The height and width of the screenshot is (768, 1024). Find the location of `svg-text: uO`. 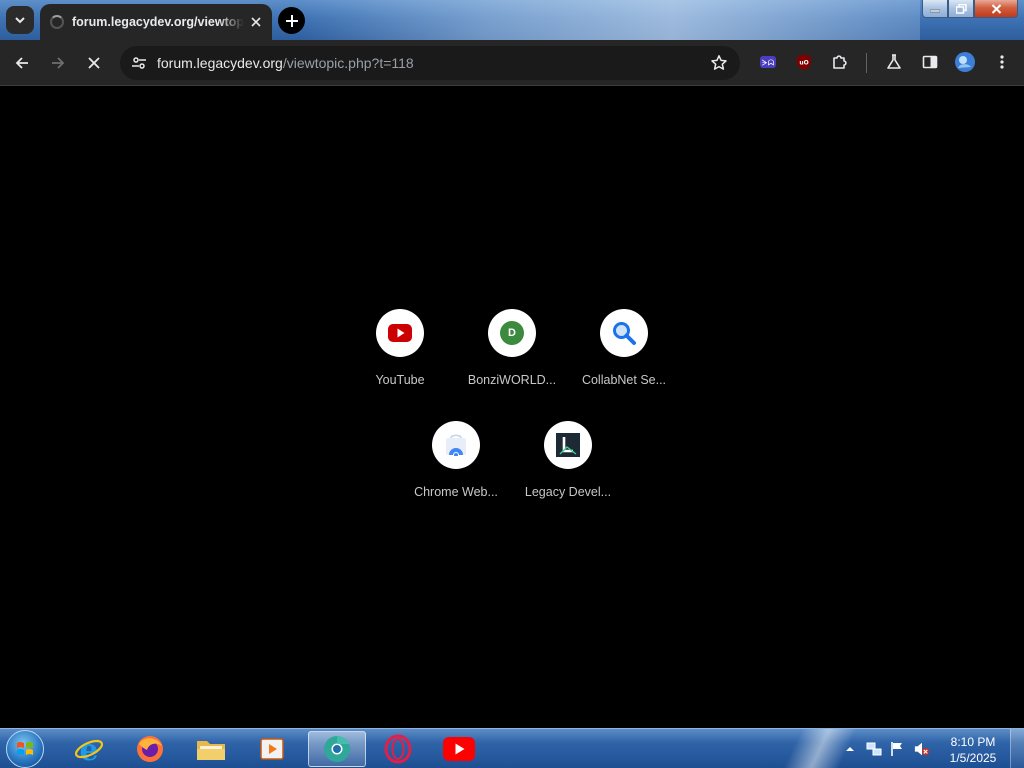

svg-text: uO is located at coordinates (803, 63).